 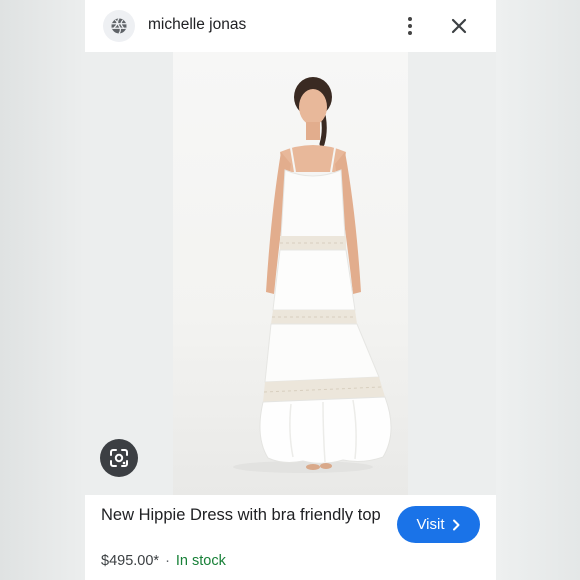 I want to click on google-lens-icon, so click(x=119, y=458).